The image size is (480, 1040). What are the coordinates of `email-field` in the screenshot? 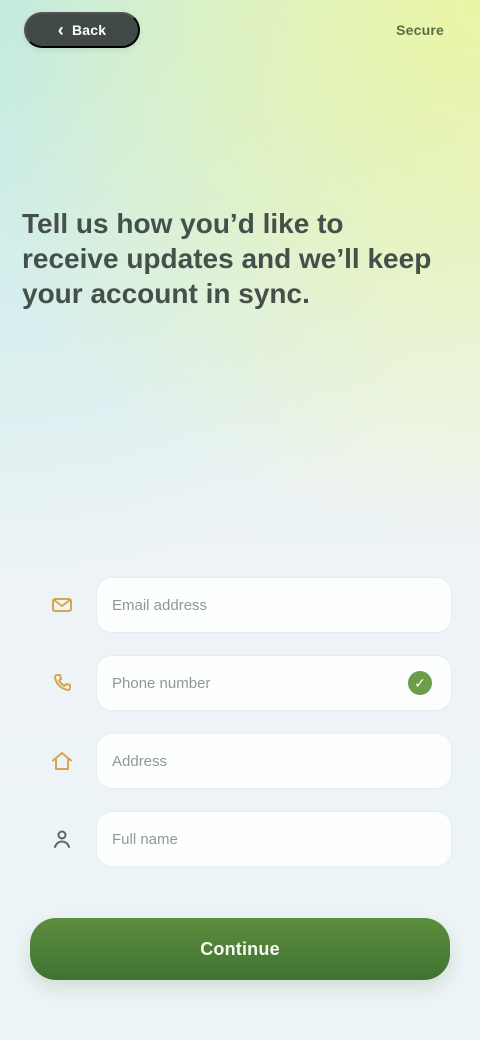 It's located at (274, 605).